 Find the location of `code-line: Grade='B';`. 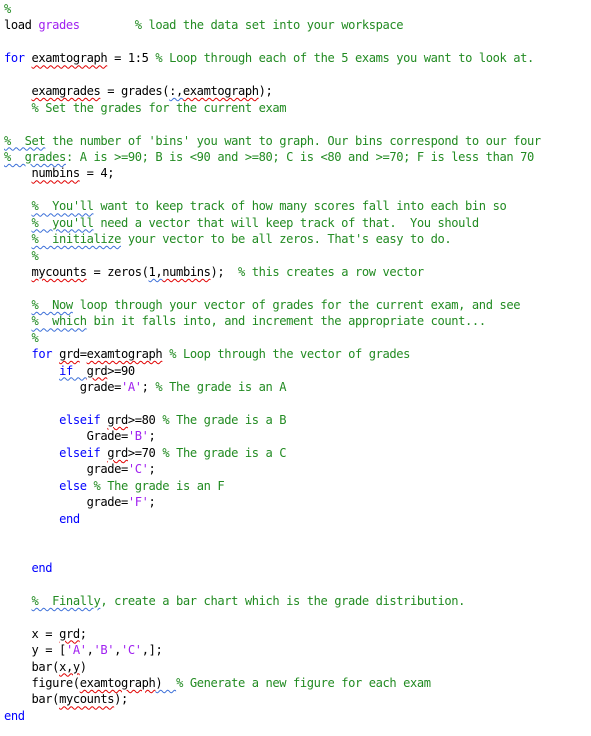

code-line: Grade='B'; is located at coordinates (272, 436).